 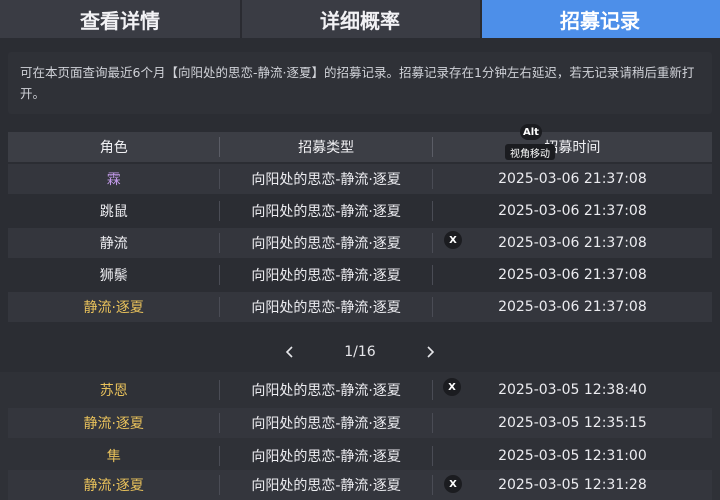 What do you see at coordinates (113, 212) in the screenshot?
I see `character-name: 跳鼠` at bounding box center [113, 212].